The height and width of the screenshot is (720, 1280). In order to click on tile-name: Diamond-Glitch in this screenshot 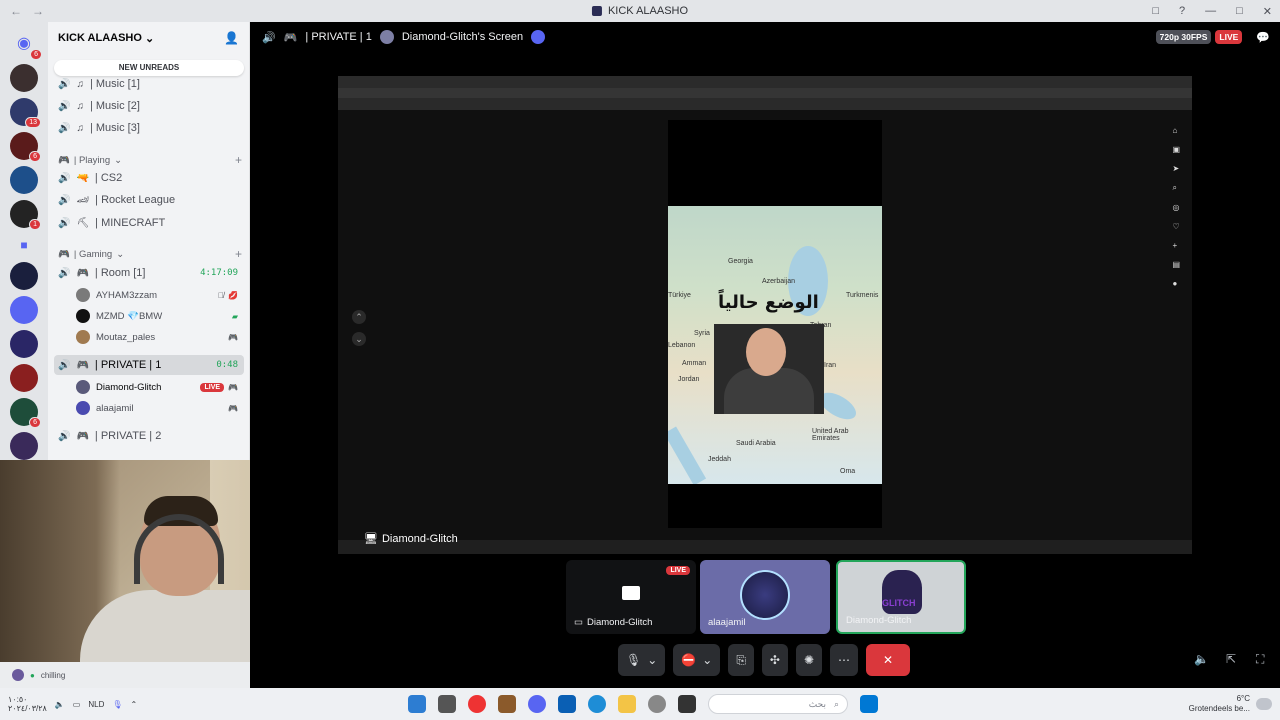, I will do `click(879, 620)`.